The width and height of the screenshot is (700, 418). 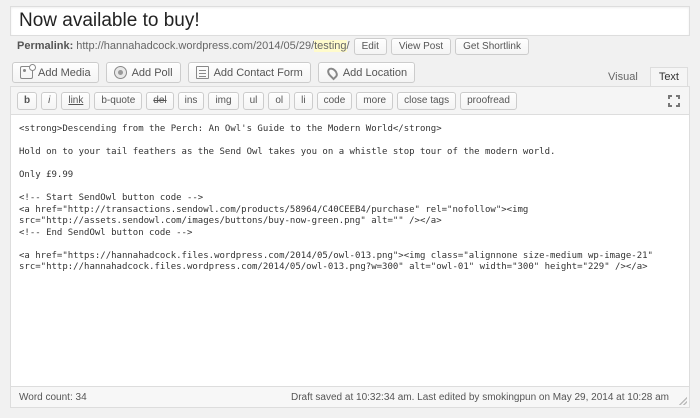 What do you see at coordinates (375, 100) in the screenshot?
I see `qt-more-button: more` at bounding box center [375, 100].